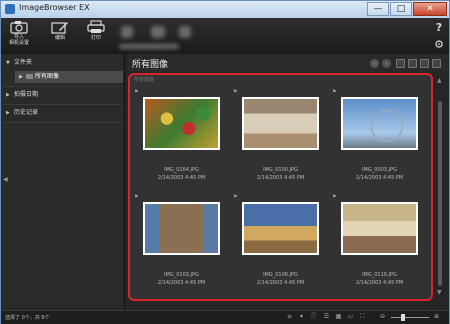  Describe the element at coordinates (181, 170) in the screenshot. I see `file-name: IMG_0164.JPG` at that location.